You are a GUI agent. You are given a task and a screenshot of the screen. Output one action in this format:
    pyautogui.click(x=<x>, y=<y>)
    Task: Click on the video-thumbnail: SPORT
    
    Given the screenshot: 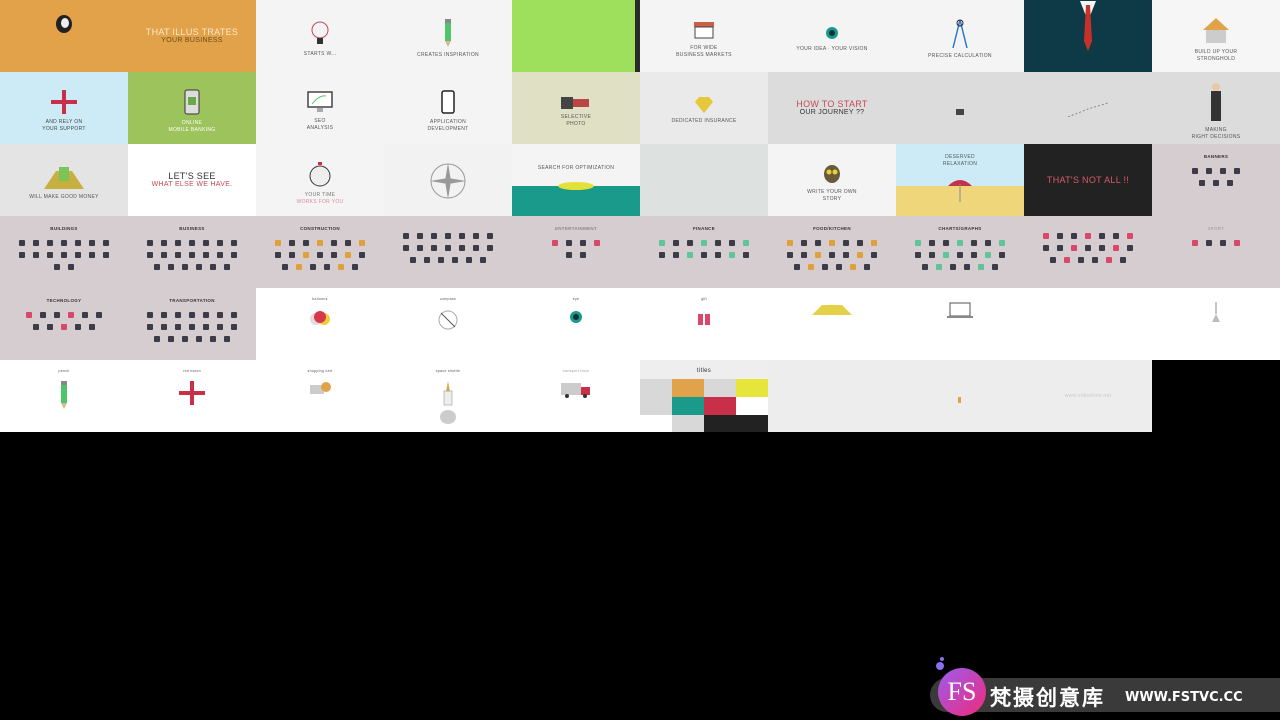 What is the action you would take?
    pyautogui.click(x=1216, y=252)
    